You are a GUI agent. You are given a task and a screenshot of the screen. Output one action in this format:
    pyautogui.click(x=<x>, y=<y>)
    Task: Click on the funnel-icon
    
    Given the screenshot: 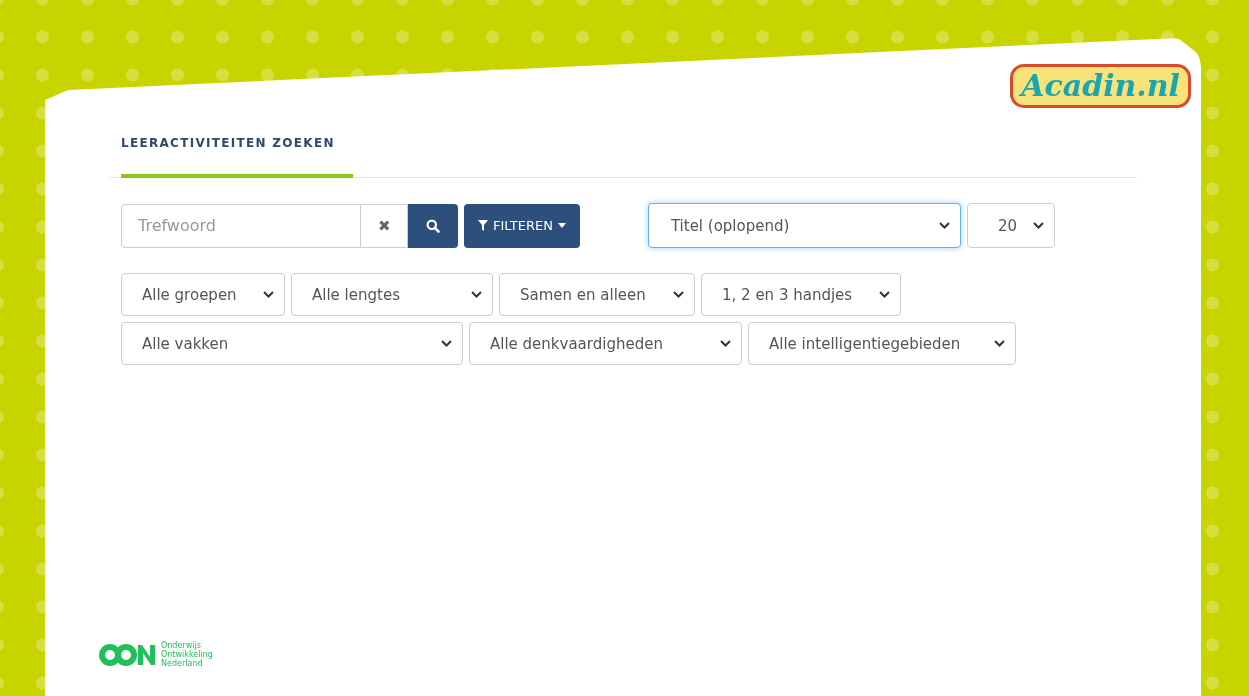 What is the action you would take?
    pyautogui.click(x=483, y=225)
    